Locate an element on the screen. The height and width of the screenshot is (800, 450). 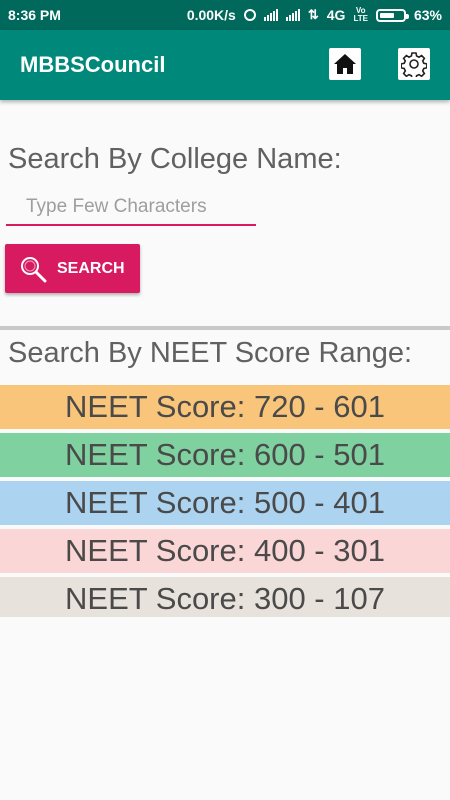
volte-icon: Vo LTE is located at coordinates (360, 15).